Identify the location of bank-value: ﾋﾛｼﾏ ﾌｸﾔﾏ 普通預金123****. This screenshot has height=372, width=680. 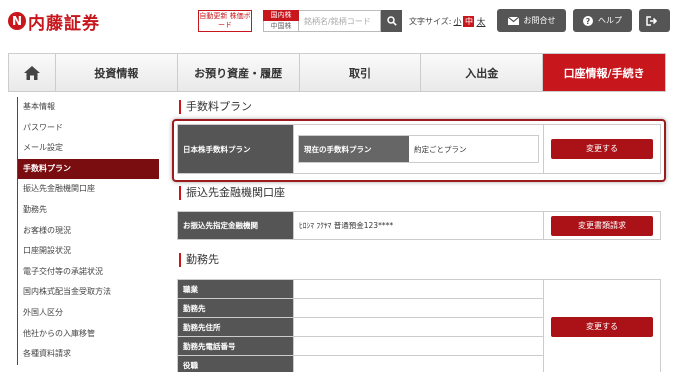
(418, 225).